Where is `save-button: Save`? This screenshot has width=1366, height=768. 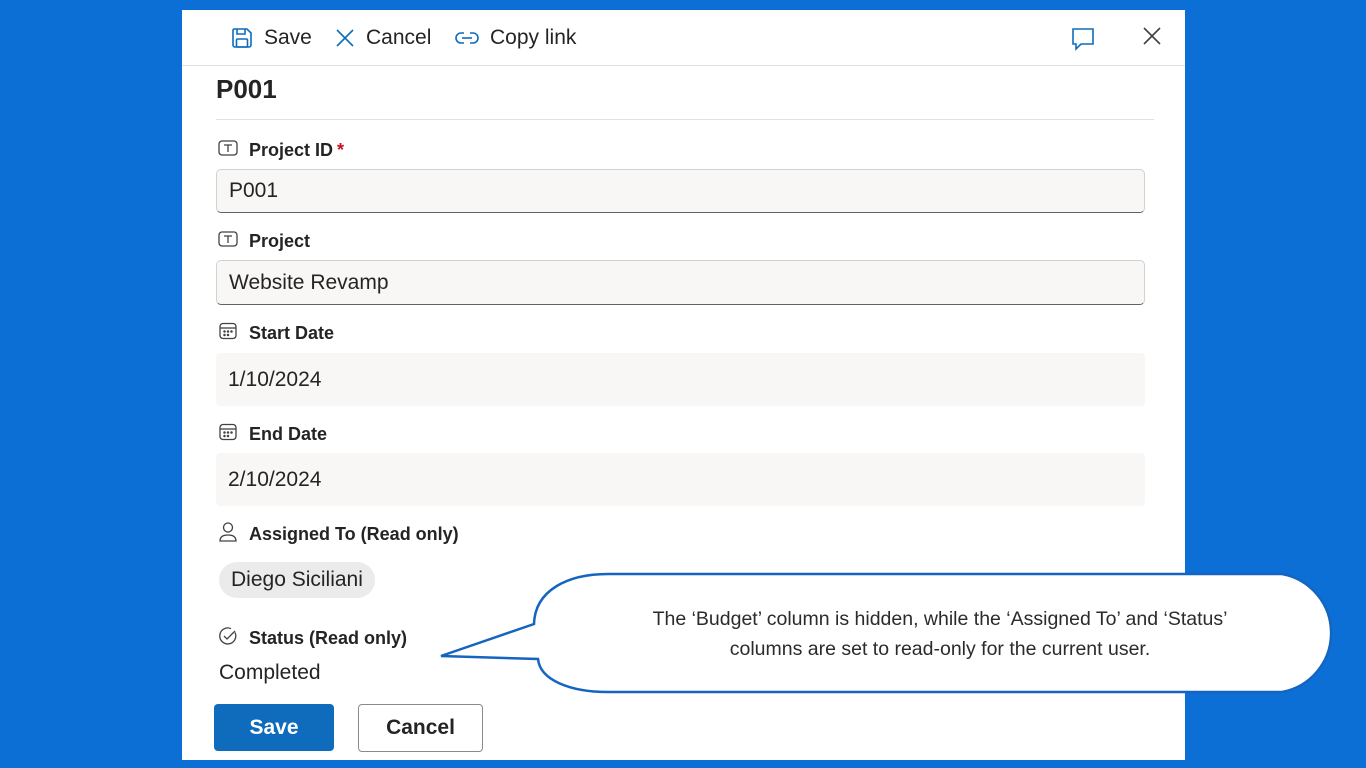 save-button: Save is located at coordinates (274, 727).